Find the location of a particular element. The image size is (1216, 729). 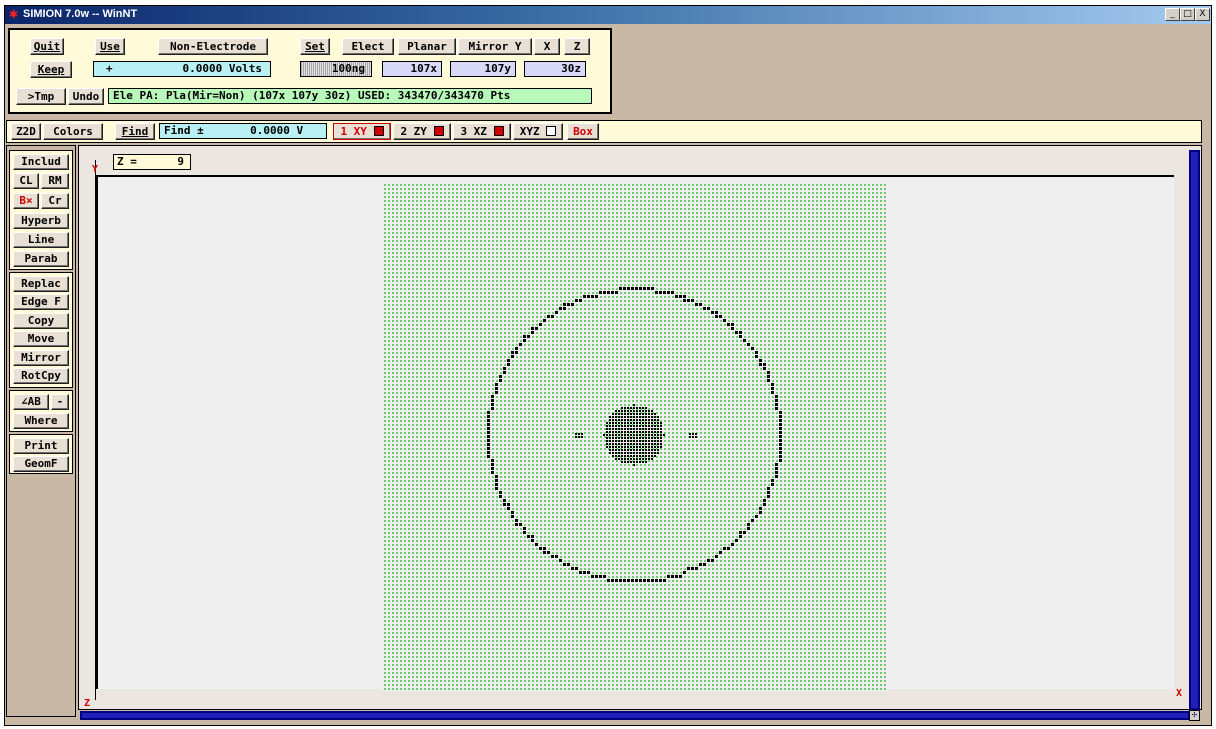

horizontal-scrollbar is located at coordinates (635, 715).